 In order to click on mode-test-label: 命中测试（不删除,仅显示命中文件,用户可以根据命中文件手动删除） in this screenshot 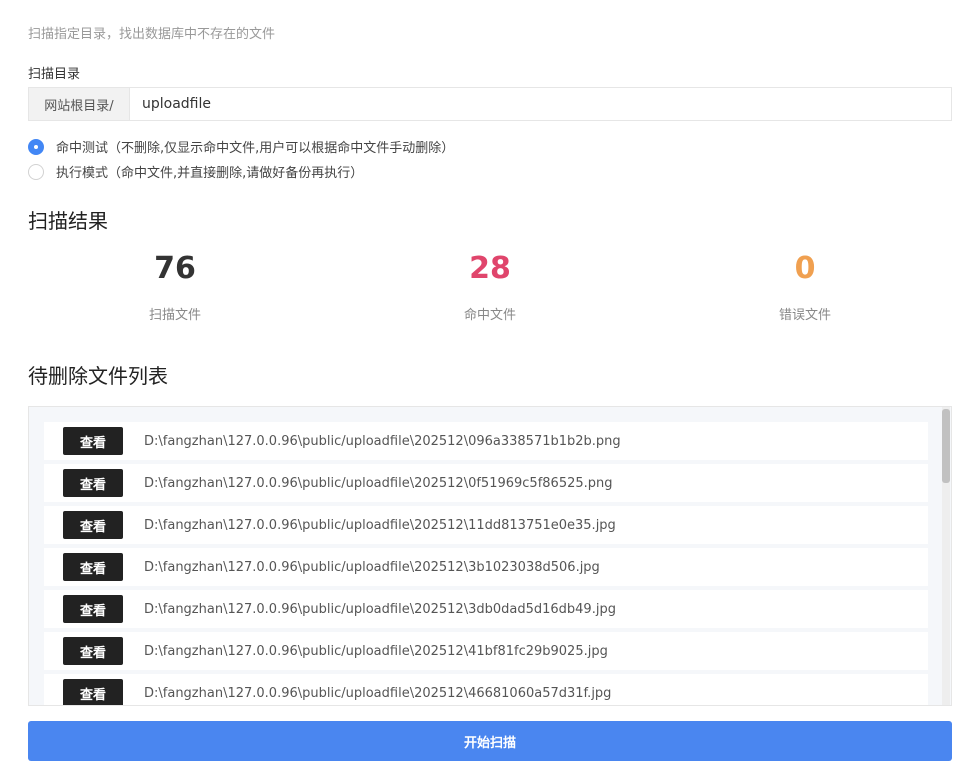, I will do `click(255, 148)`.